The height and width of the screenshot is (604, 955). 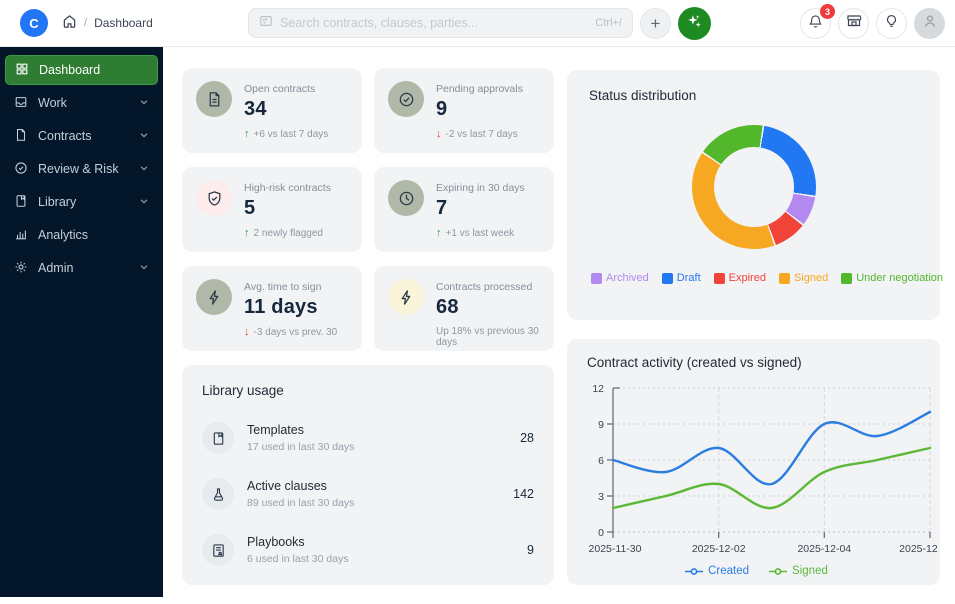 I want to click on tips-button, so click(x=891, y=23).